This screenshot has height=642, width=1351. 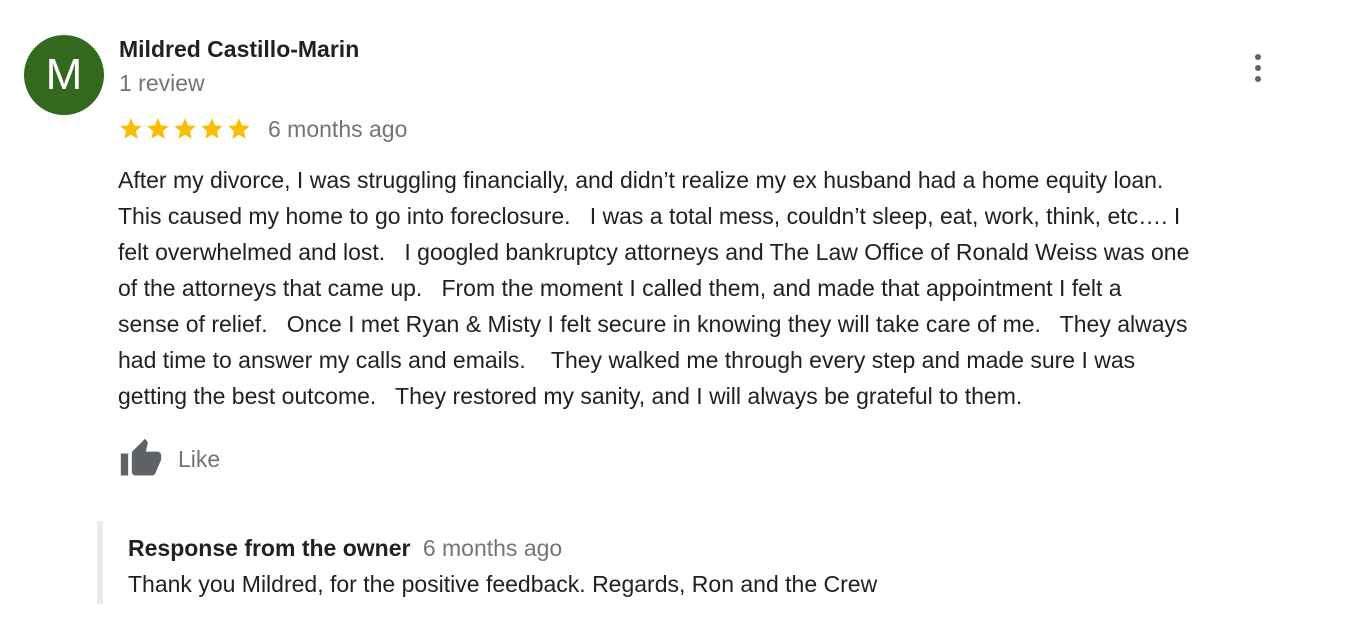 What do you see at coordinates (492, 548) in the screenshot?
I see `owner-response-date: 6 months ago` at bounding box center [492, 548].